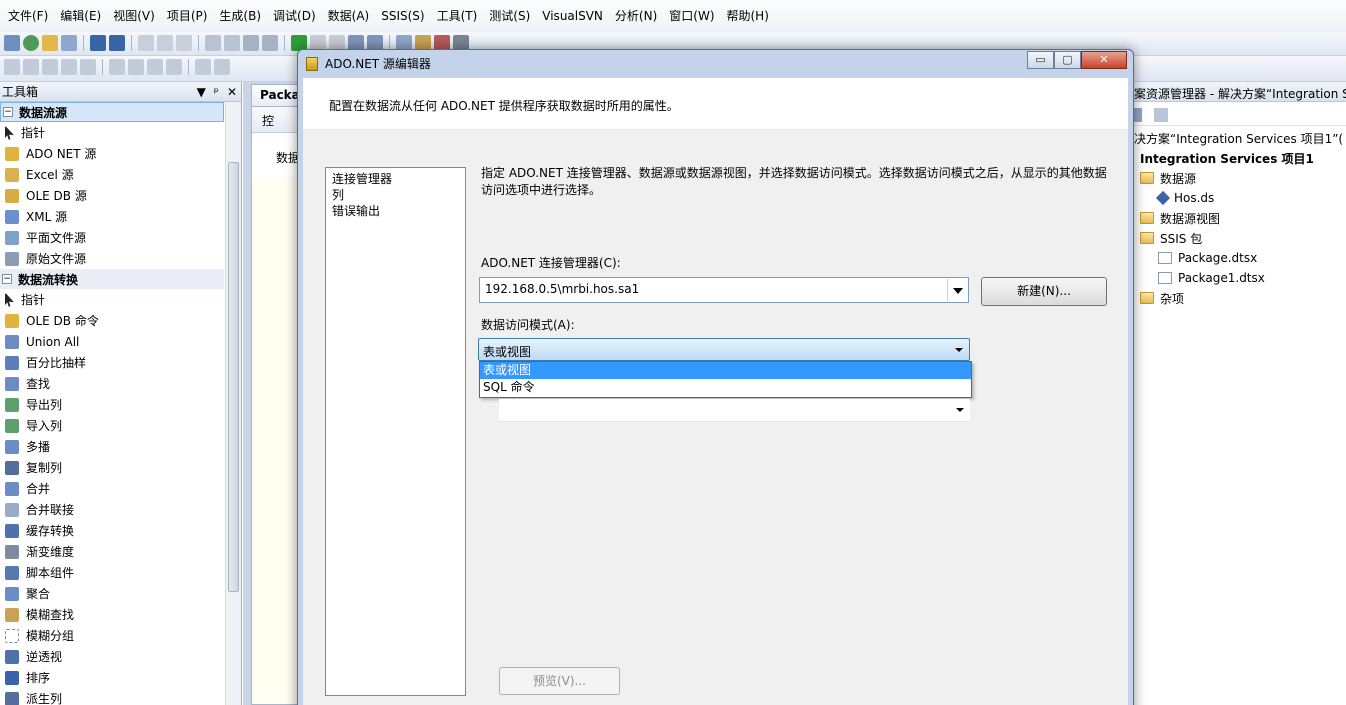 This screenshot has width=1346, height=705. What do you see at coordinates (240, 16) in the screenshot?
I see `menu-build: 生成(B)` at bounding box center [240, 16].